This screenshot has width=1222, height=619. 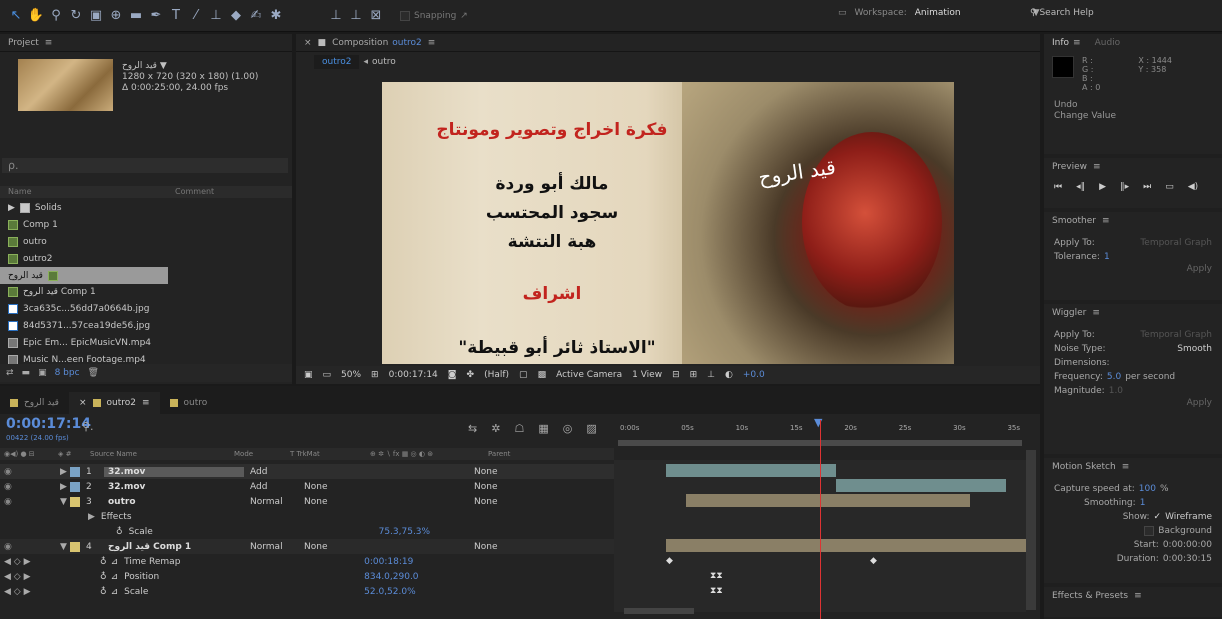 What do you see at coordinates (42, 373) in the screenshot?
I see `new-comp-icon: ▣` at bounding box center [42, 373].